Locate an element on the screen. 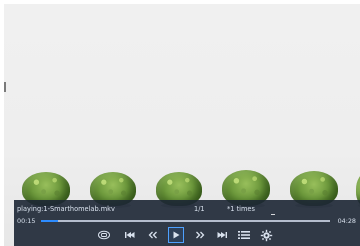 This screenshot has width=360, height=246. seek-progress is located at coordinates (50, 221).